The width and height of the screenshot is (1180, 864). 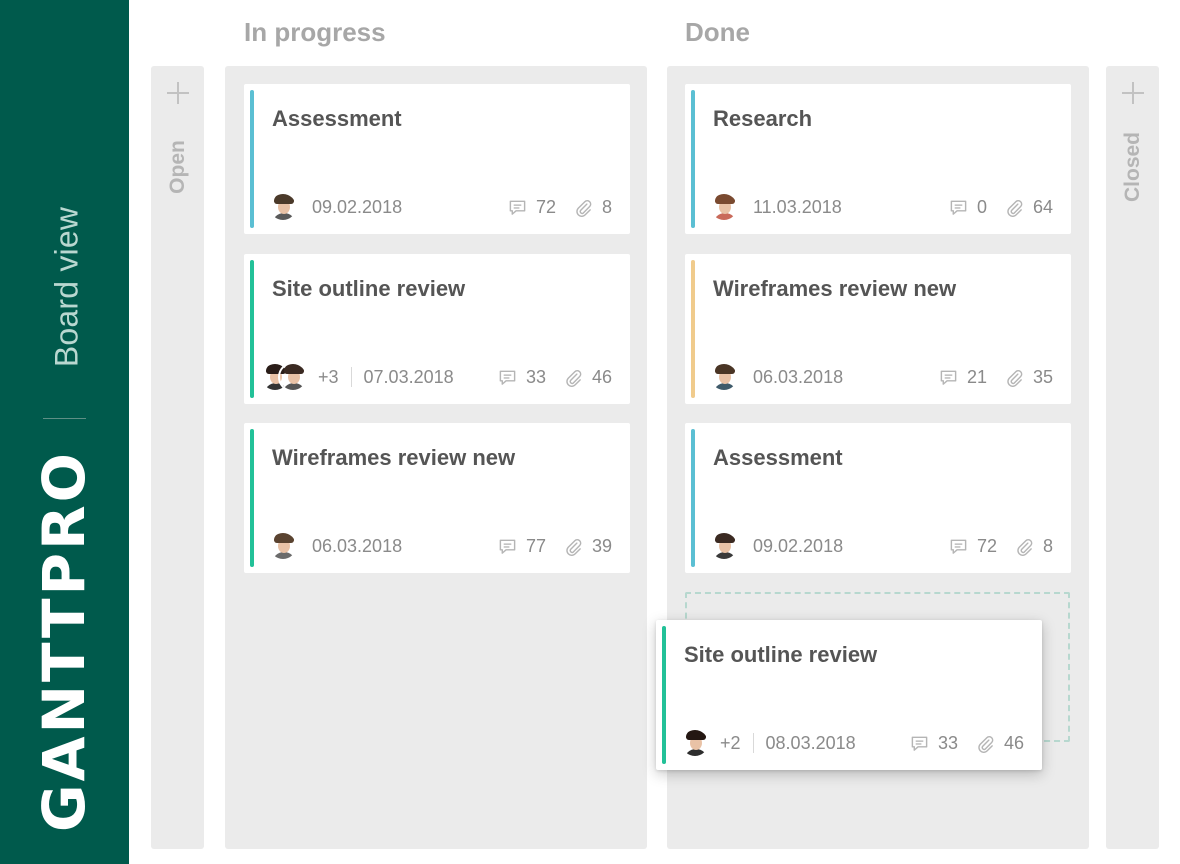 I want to click on column-heading-done: Done, so click(x=717, y=32).